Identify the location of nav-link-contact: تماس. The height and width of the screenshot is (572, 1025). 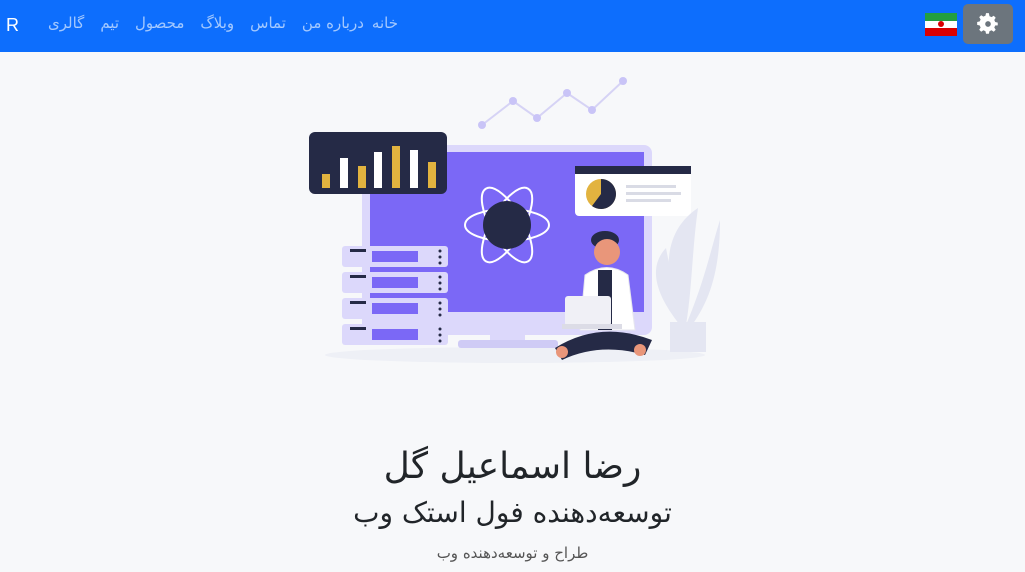
(268, 23).